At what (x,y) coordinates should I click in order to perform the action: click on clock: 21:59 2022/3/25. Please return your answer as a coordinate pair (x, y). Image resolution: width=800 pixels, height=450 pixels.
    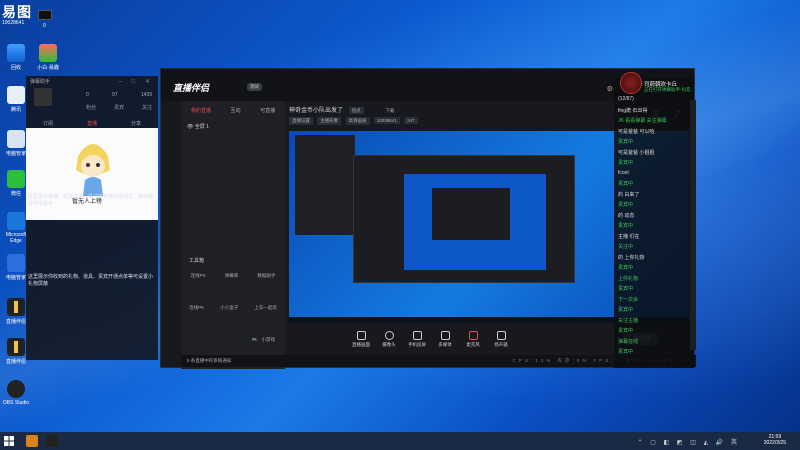
    Looking at the image, I should click on (775, 440).